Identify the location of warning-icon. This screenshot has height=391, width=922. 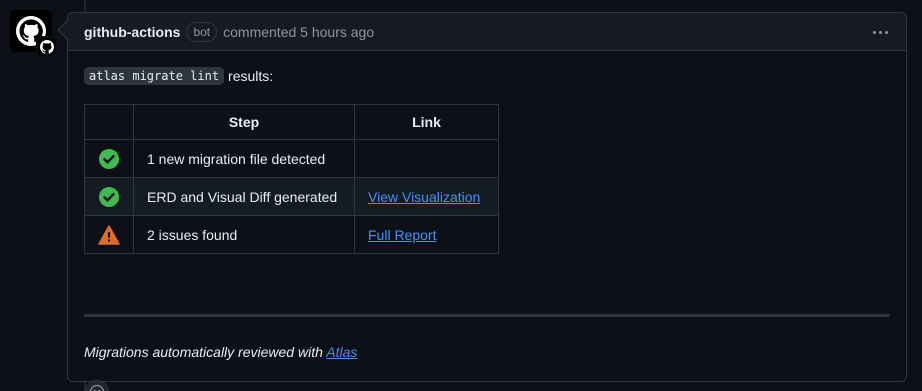
(109, 234).